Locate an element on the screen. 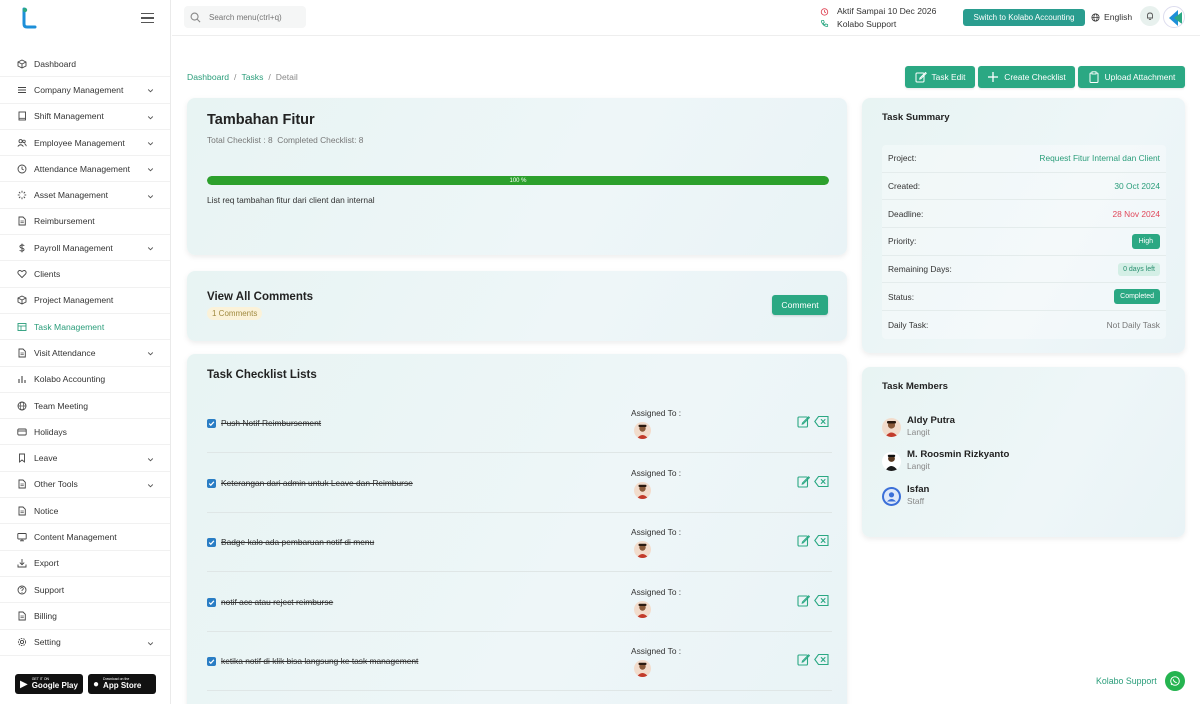 This screenshot has height=704, width=1200. sidebar-item-company-management: Company Management is located at coordinates (85, 90).